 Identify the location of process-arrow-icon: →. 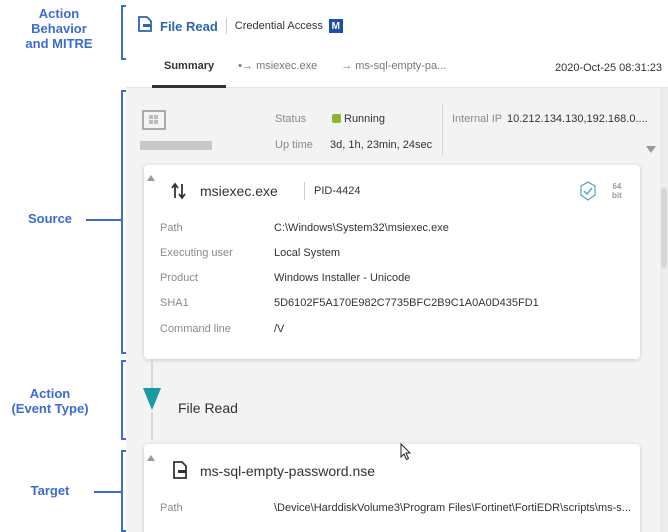
(347, 66).